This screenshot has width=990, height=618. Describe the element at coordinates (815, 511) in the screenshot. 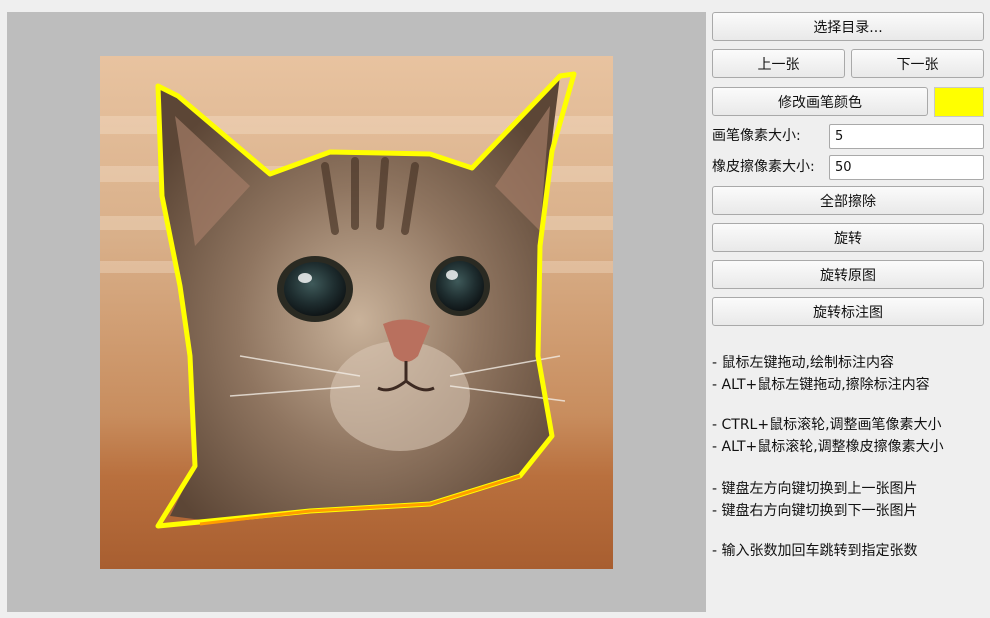

I see `help-line-next-key: - 键盘右方向键切换到下一张图片` at that location.